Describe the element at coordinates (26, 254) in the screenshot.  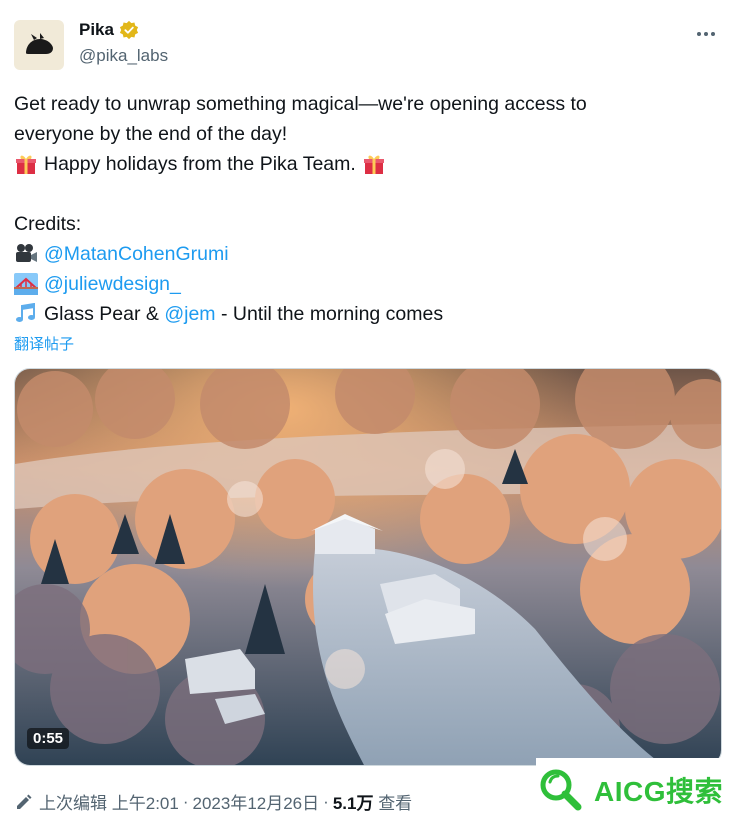
I see `movie-camera-emoji` at that location.